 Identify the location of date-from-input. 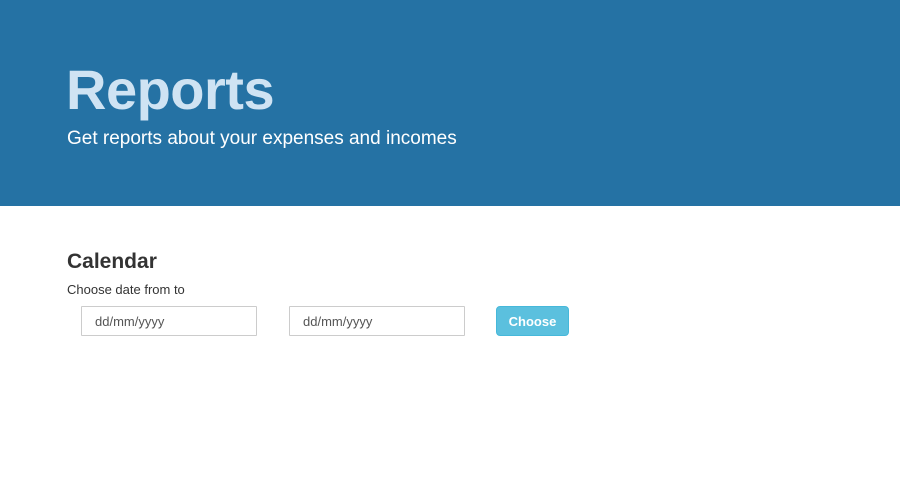
(169, 321).